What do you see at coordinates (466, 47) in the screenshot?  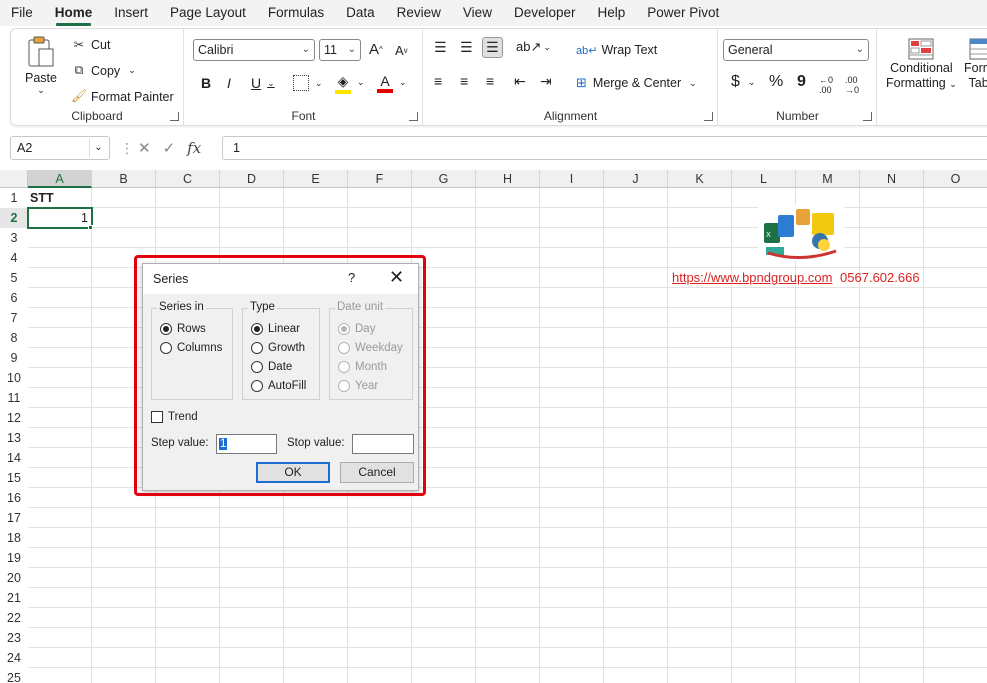 I see `middle-align-button: ☰` at bounding box center [466, 47].